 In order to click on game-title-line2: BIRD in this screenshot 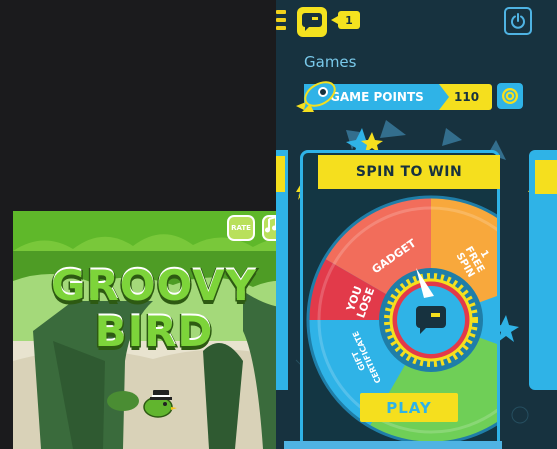, I will do `click(153, 332)`.